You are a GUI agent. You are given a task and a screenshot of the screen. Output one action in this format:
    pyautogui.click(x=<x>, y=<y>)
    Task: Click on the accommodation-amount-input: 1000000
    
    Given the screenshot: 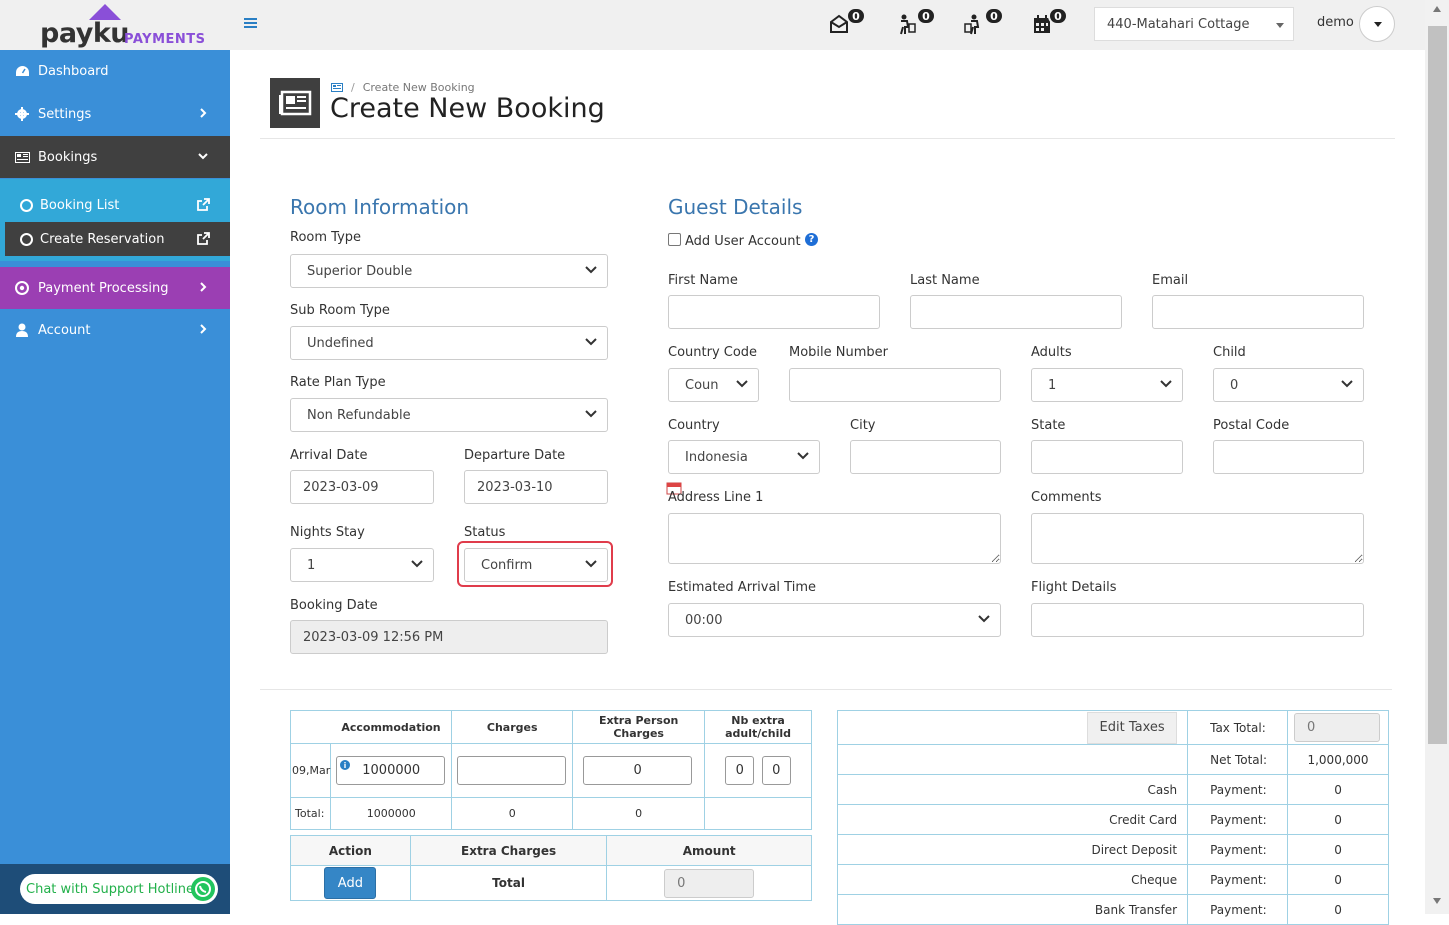 What is the action you would take?
    pyautogui.click(x=391, y=770)
    